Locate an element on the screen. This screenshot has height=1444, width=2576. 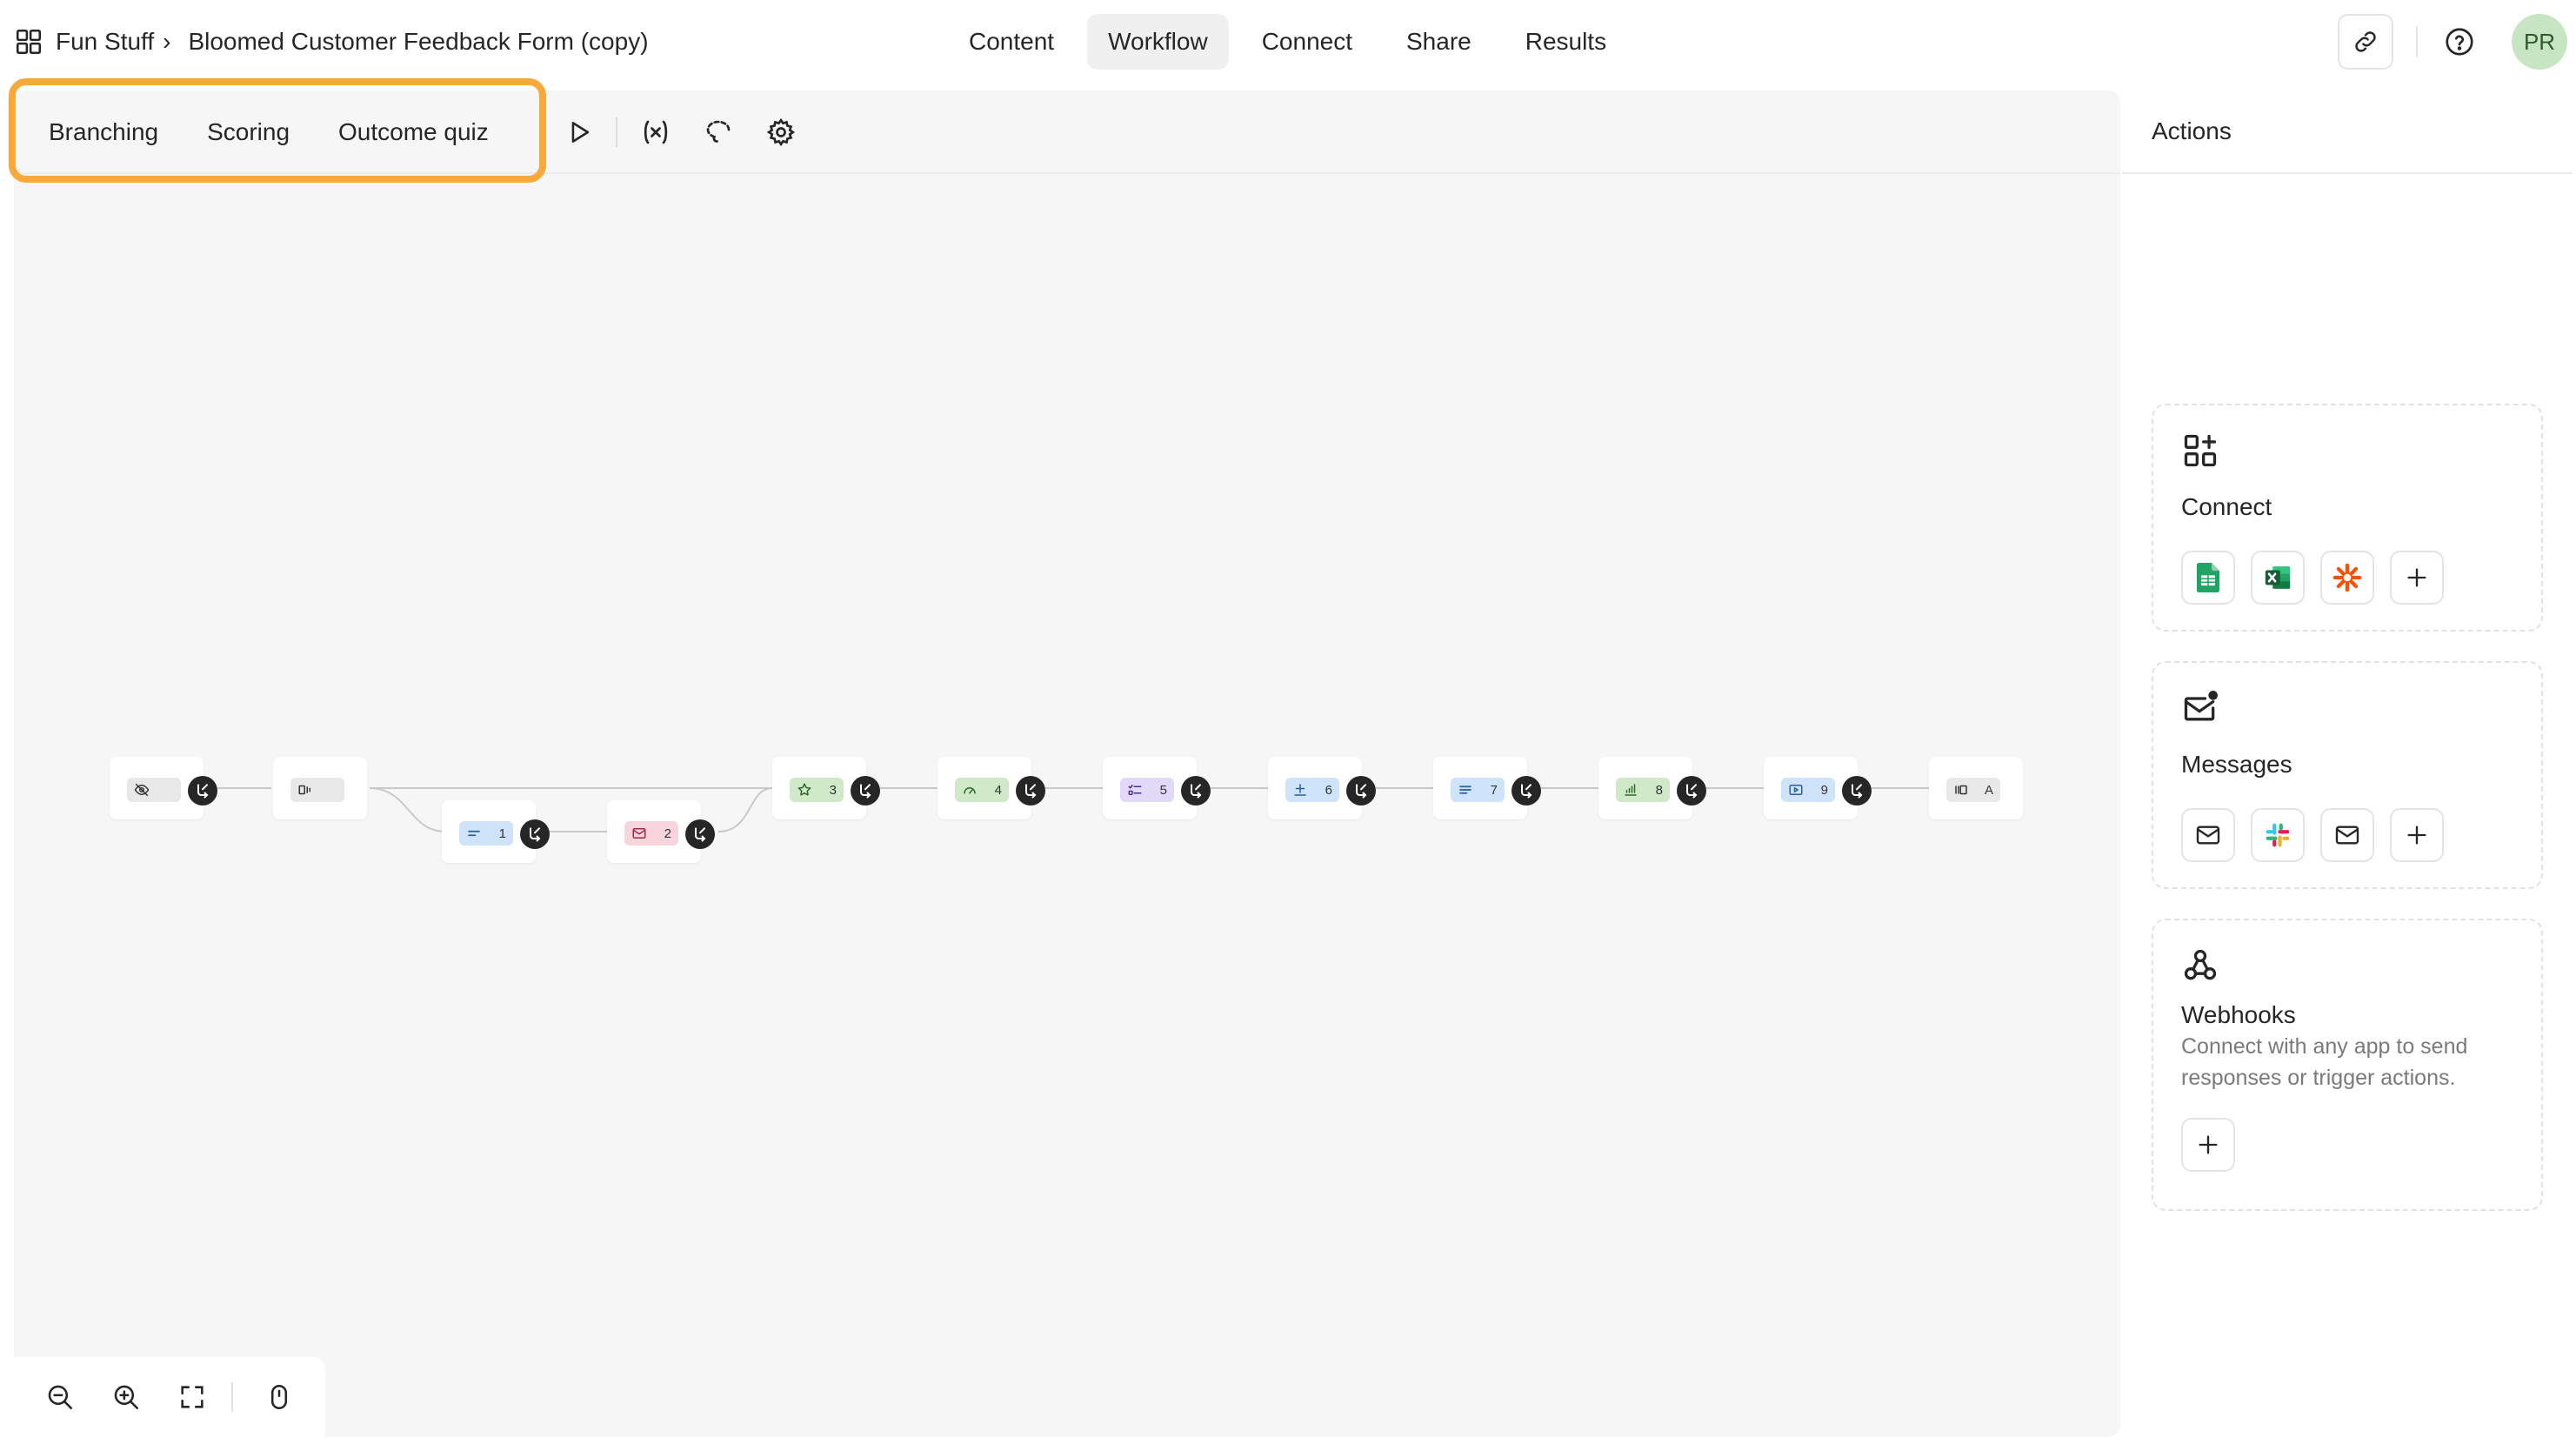
node-pill: 2 is located at coordinates (651, 833).